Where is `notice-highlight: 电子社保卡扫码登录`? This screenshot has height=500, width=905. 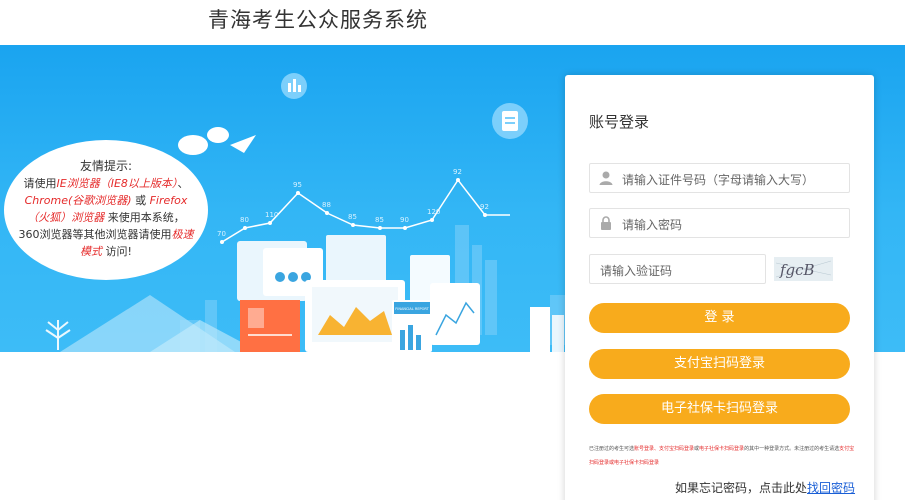
notice-highlight: 电子社保卡扫码登录 is located at coordinates (722, 449).